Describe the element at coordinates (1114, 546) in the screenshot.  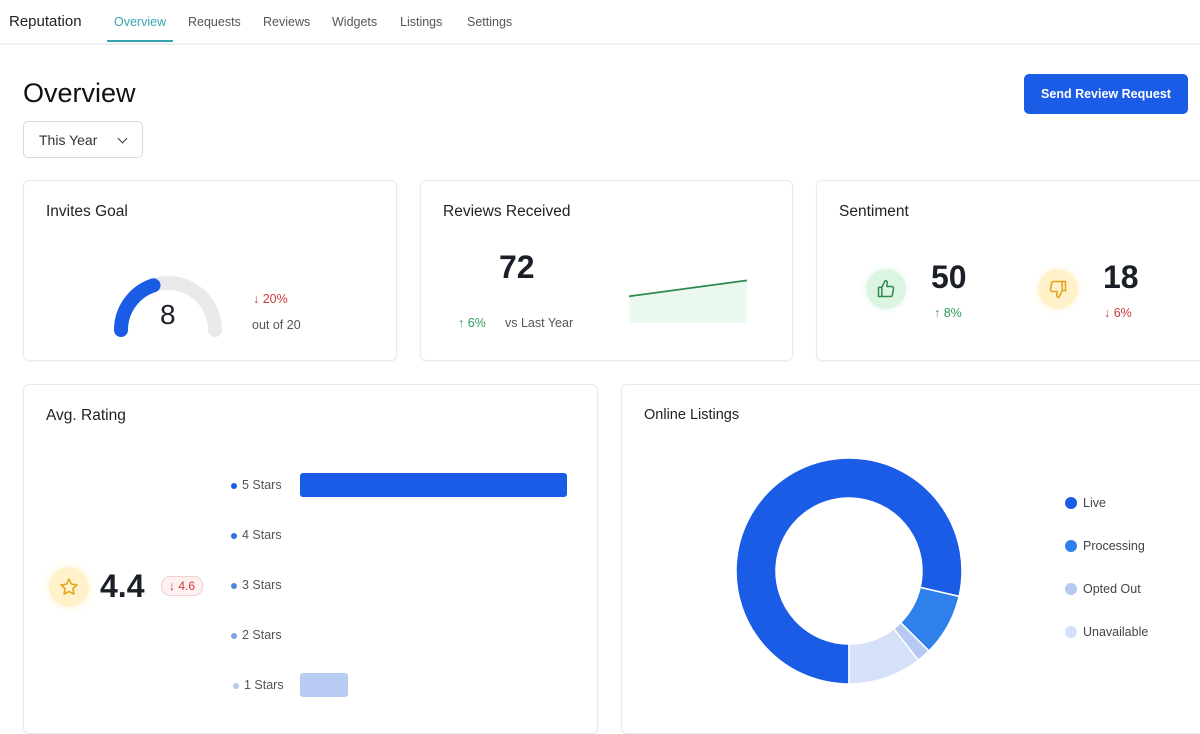
I see `legend-label: Processing` at that location.